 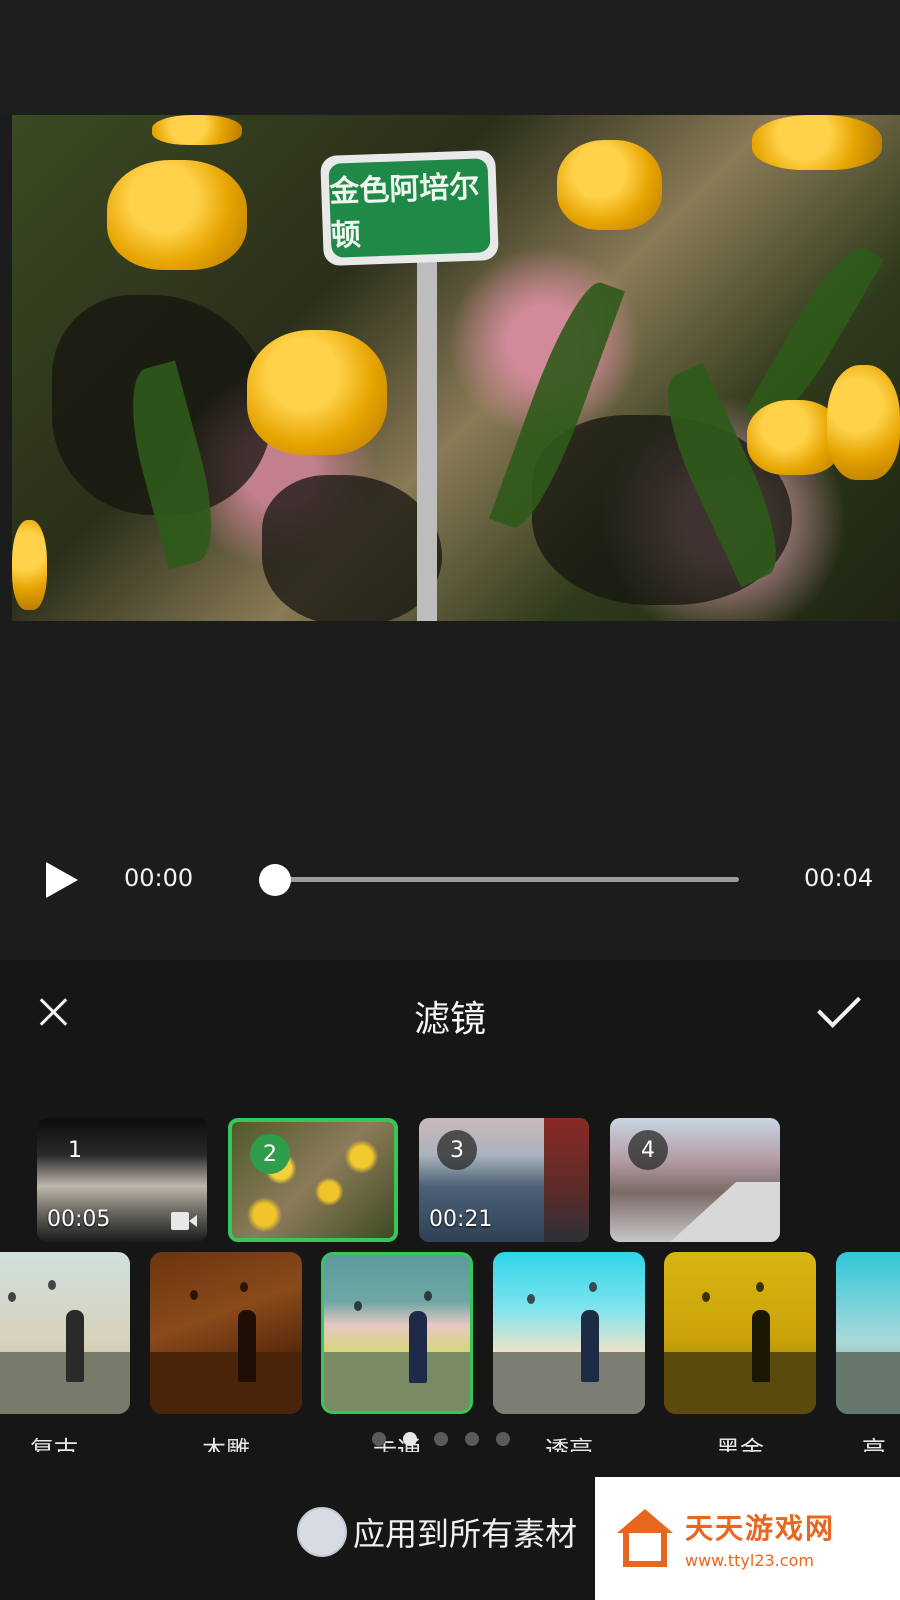 I want to click on filter-label: 复古, so click(x=54, y=1444).